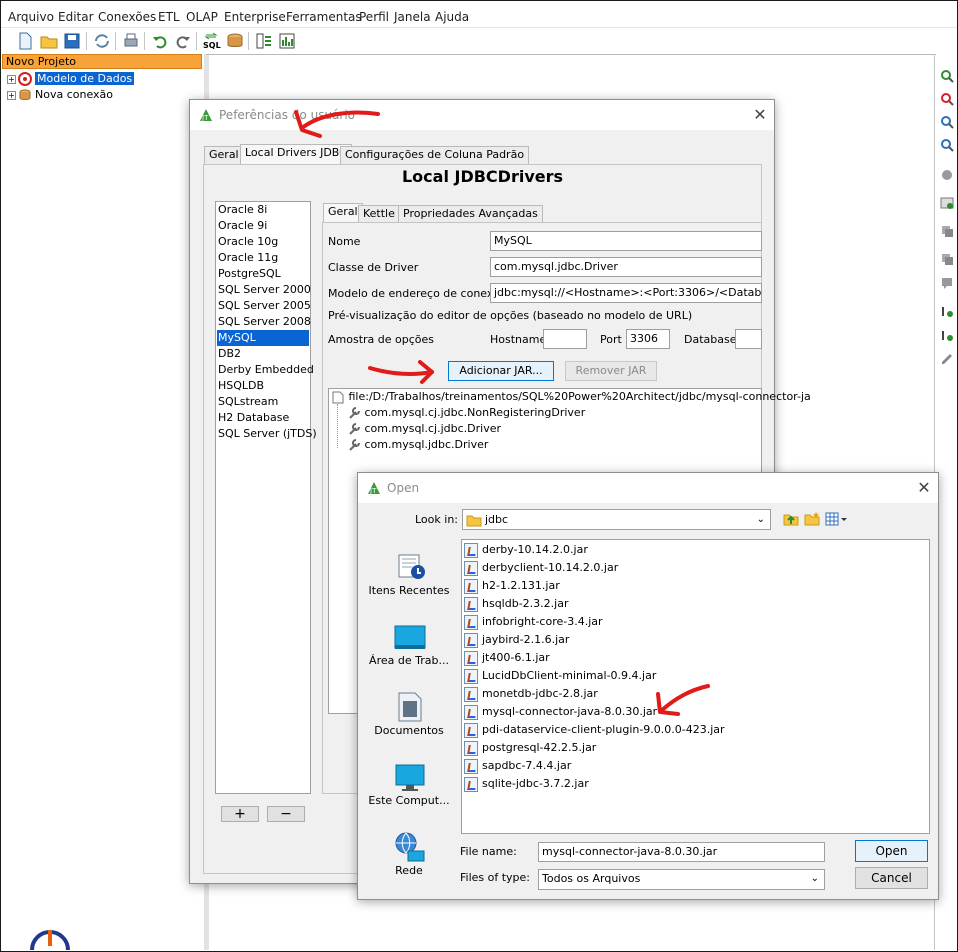 The height and width of the screenshot is (952, 958). Describe the element at coordinates (235, 41) in the screenshot. I see `database-icon` at that location.